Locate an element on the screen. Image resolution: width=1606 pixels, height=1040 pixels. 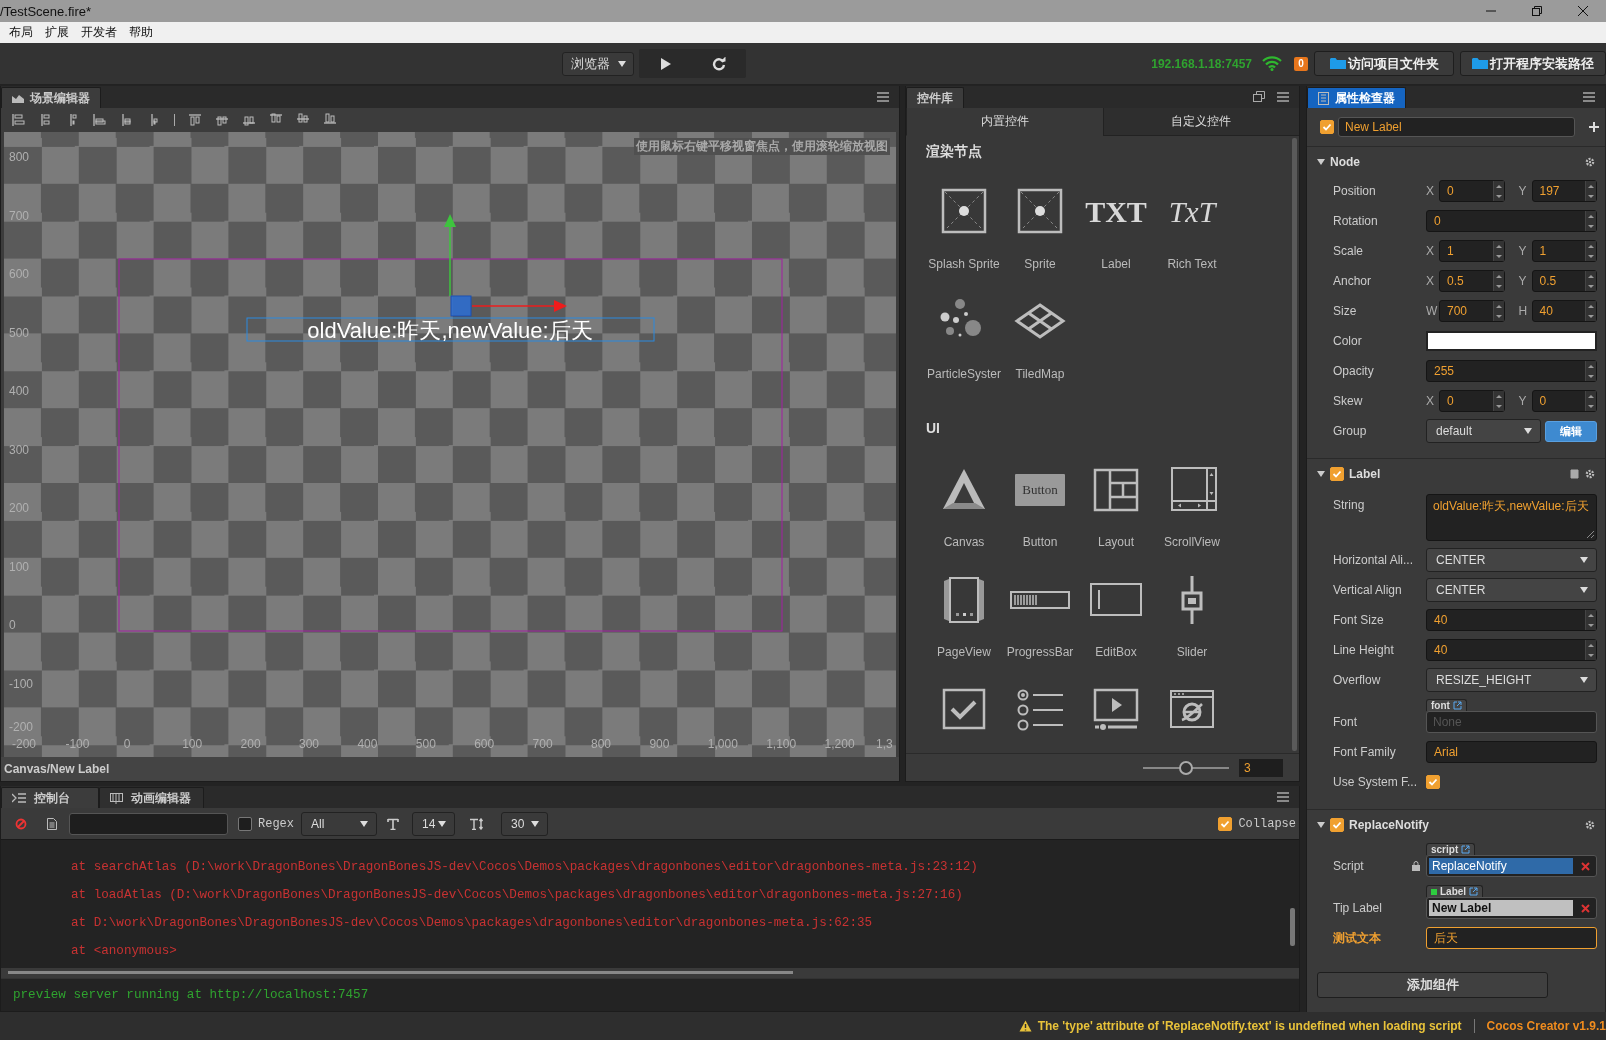
file-icon is located at coordinates (52, 823).